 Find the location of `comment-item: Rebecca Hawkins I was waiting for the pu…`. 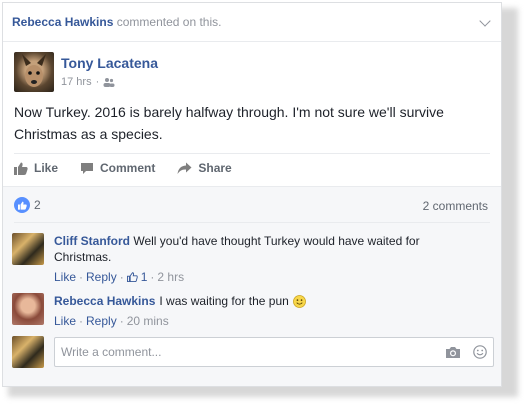

comment-item: Rebecca Hawkins I was waiting for the pu… is located at coordinates (243, 311).